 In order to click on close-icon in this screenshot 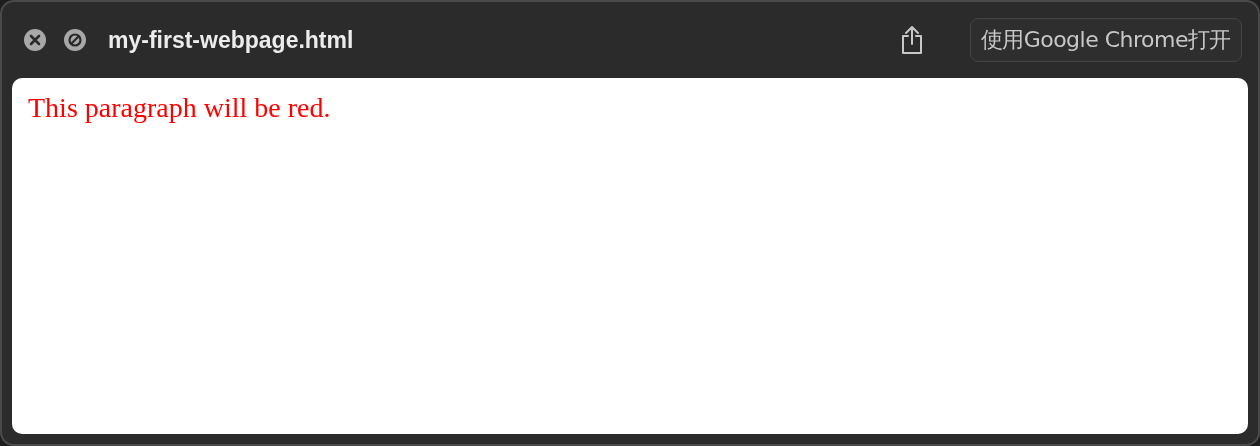, I will do `click(35, 40)`.